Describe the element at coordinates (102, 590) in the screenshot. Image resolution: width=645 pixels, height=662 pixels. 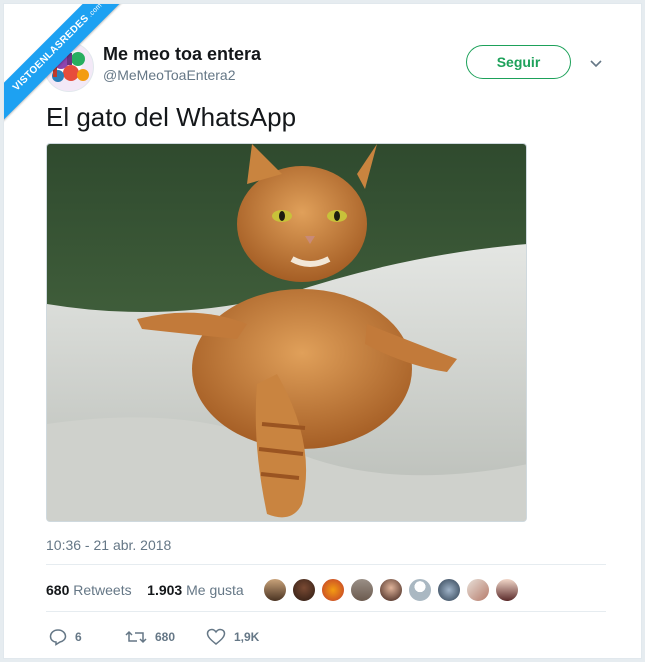
I see `retweets-label: Retweets` at that location.